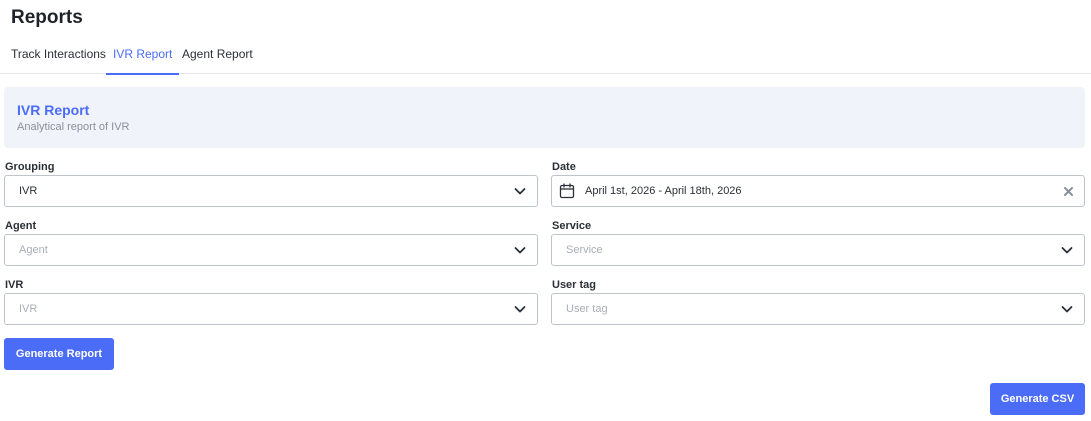 This screenshot has width=1091, height=421. I want to click on user-tag-placeholder: User tag, so click(587, 309).